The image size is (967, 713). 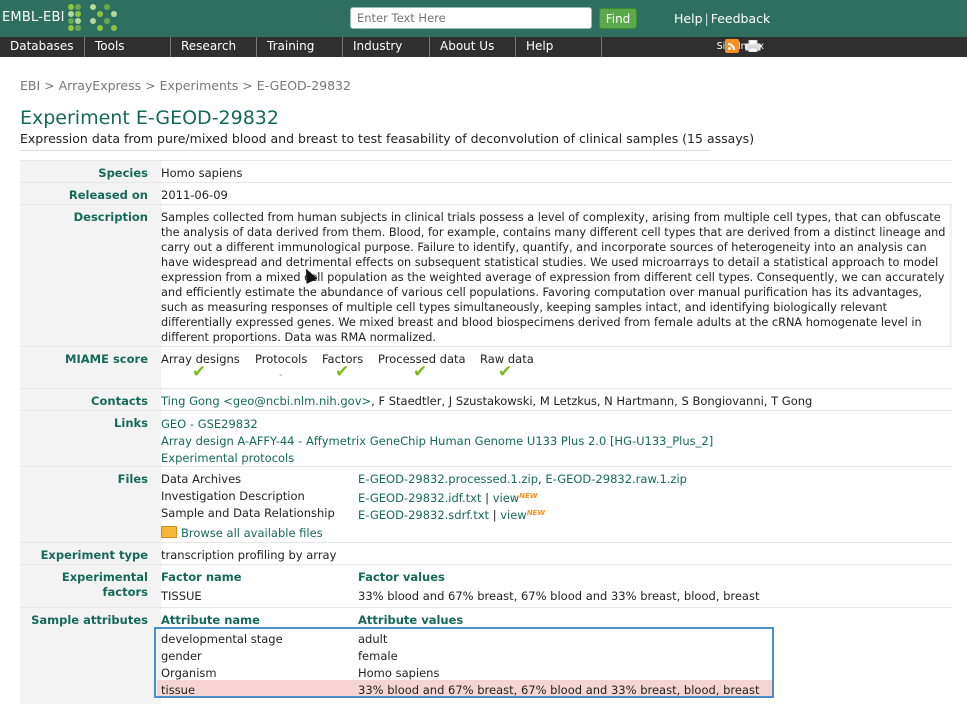 I want to click on released-row: Released on 2011-06-09, so click(x=486, y=193).